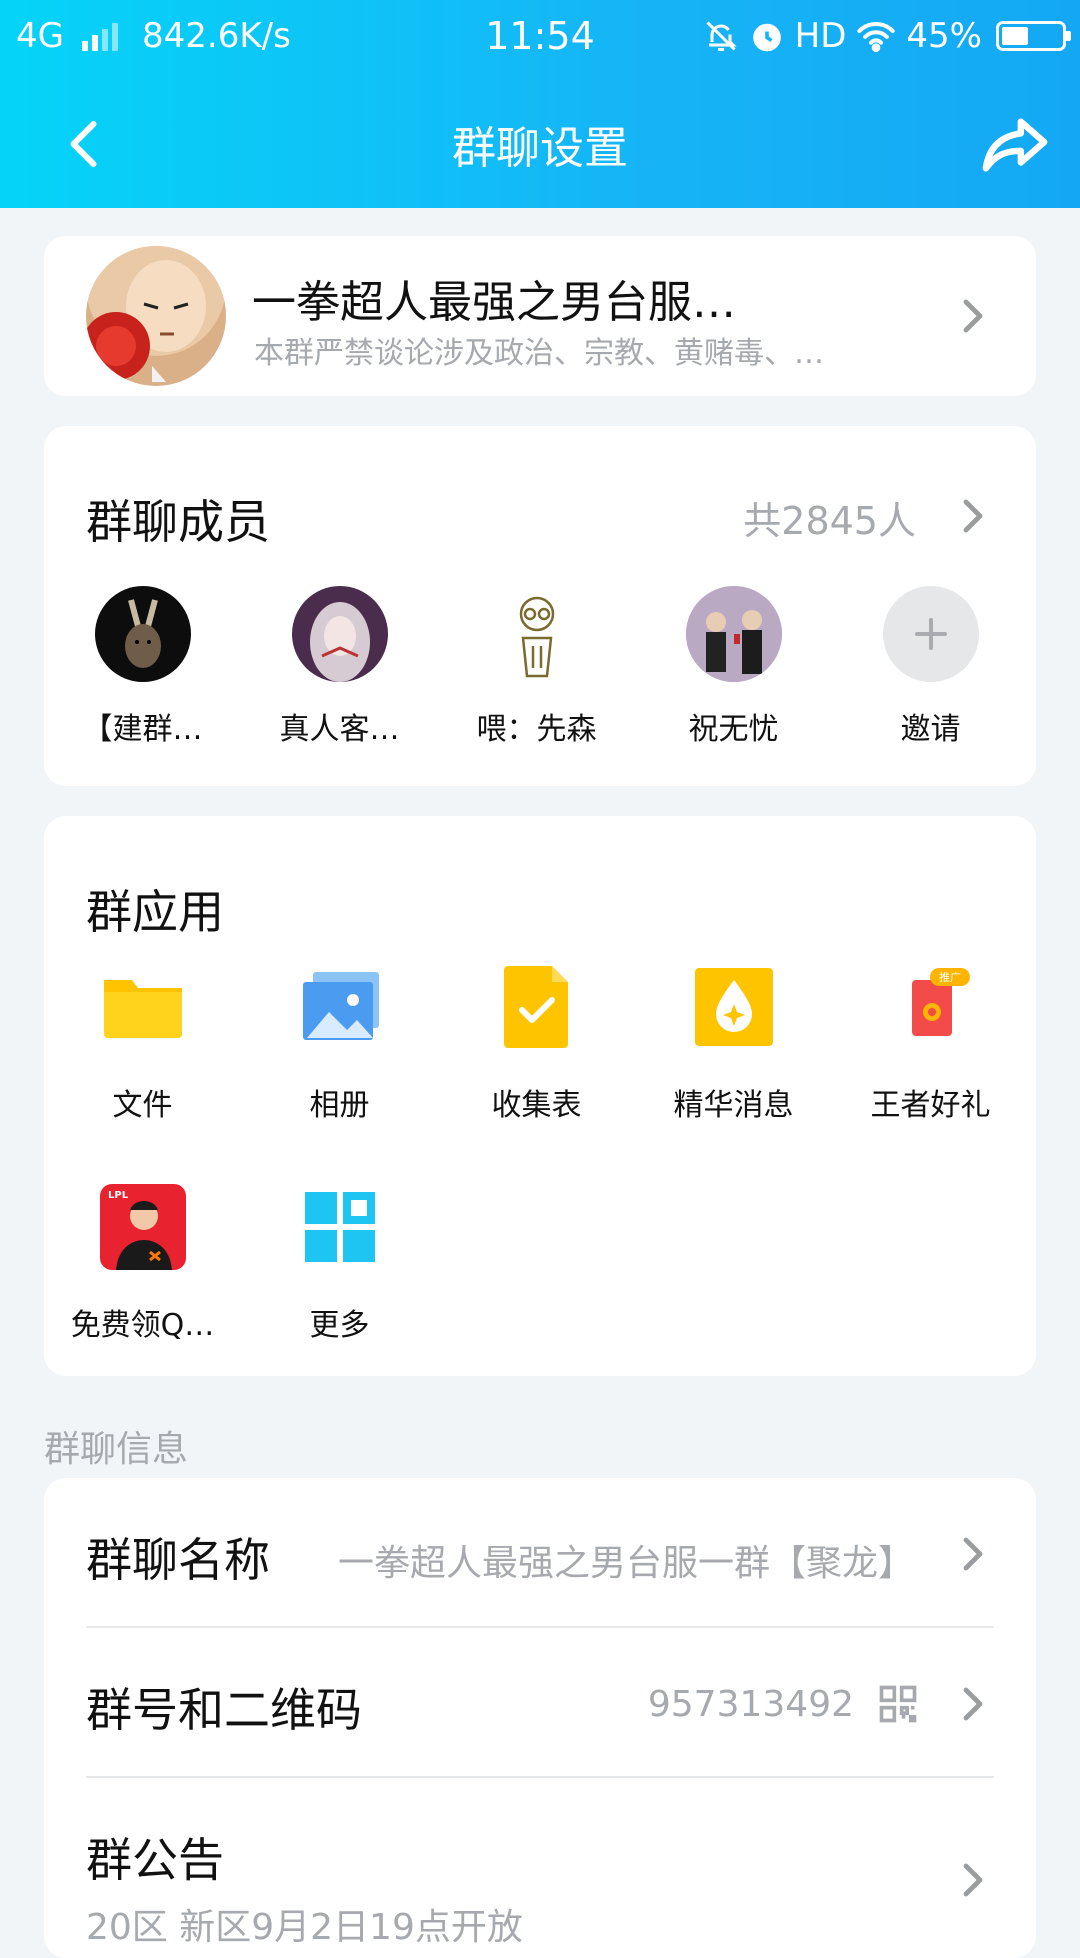 The width and height of the screenshot is (1080, 1958). I want to click on app-files: 文件, so click(142, 1072).